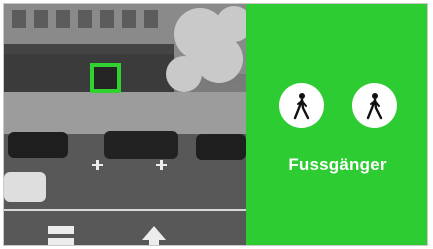  Describe the element at coordinates (337, 164) in the screenshot. I see `category-label: Fussgänger` at that location.